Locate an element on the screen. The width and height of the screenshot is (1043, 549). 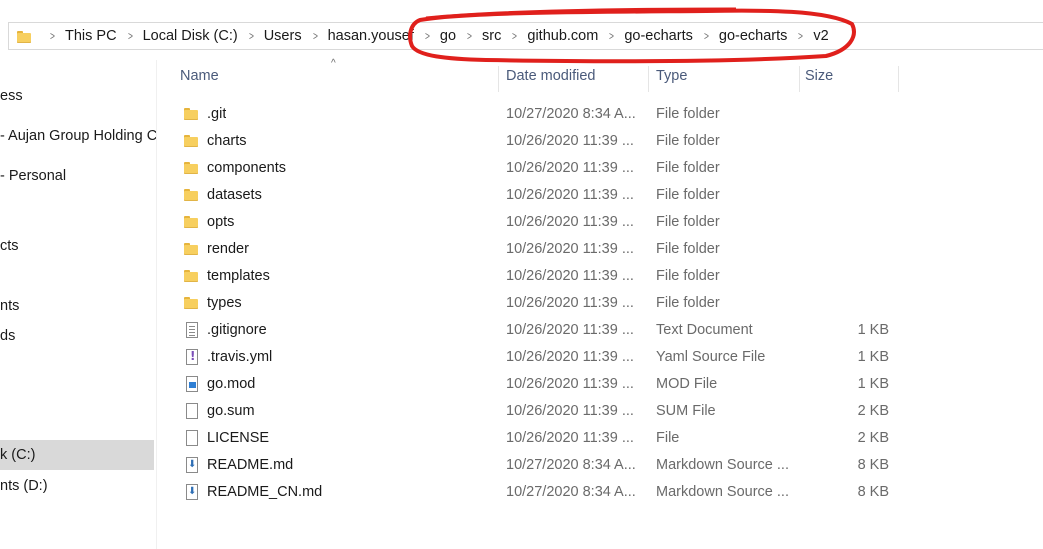
breadcrumb-item: > Users is located at coordinates (270, 36).